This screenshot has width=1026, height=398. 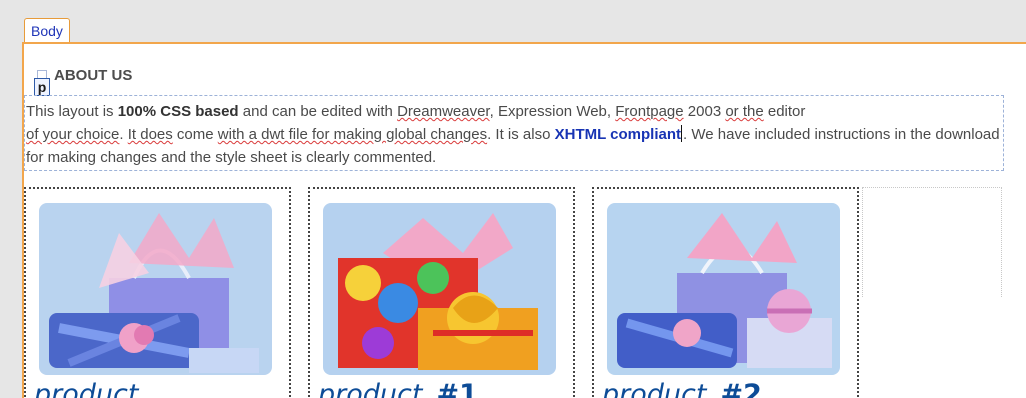 I want to click on paragraph-text: ., so click(x=123, y=134).